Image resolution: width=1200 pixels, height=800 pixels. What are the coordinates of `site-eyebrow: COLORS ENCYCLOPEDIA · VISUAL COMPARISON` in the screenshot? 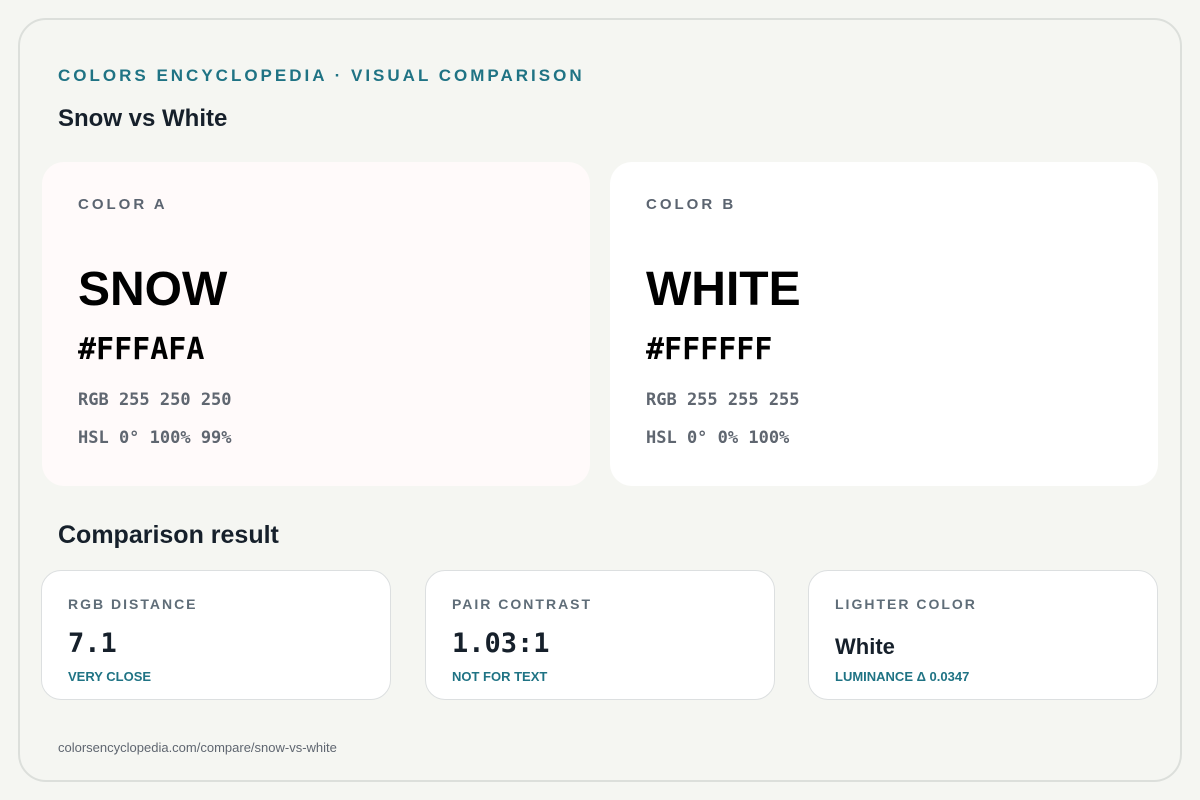 It's located at (321, 75).